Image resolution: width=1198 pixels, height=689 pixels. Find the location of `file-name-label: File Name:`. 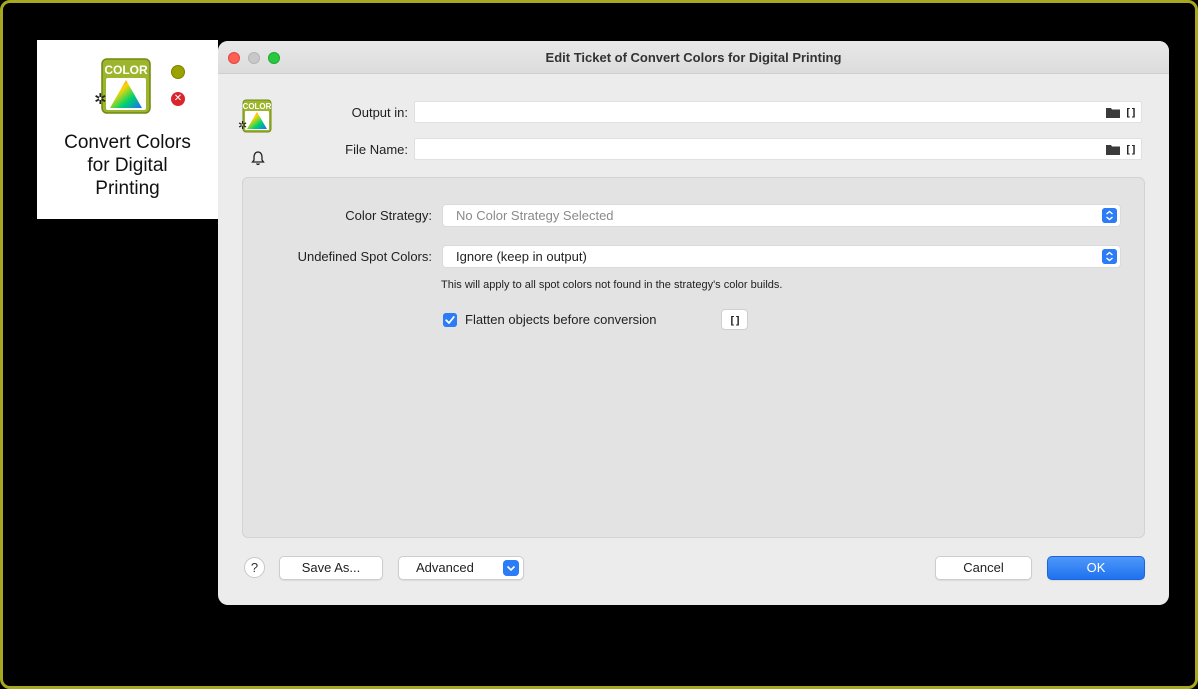

file-name-label: File Name: is located at coordinates (376, 149).